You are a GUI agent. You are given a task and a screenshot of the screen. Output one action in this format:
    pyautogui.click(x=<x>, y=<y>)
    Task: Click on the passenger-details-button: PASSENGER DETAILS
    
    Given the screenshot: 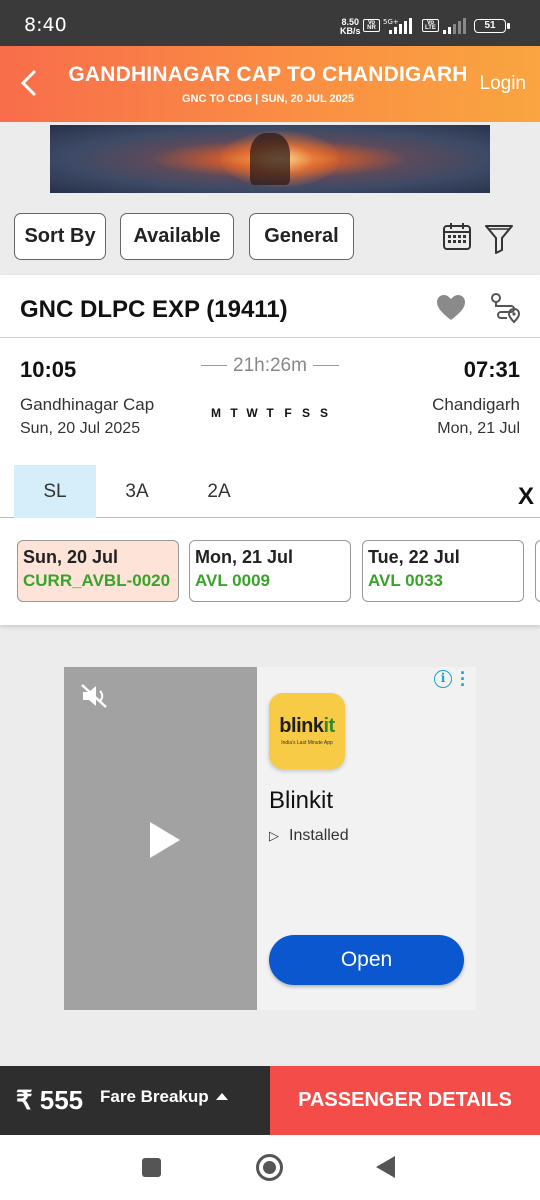 What is the action you would take?
    pyautogui.click(x=405, y=1100)
    